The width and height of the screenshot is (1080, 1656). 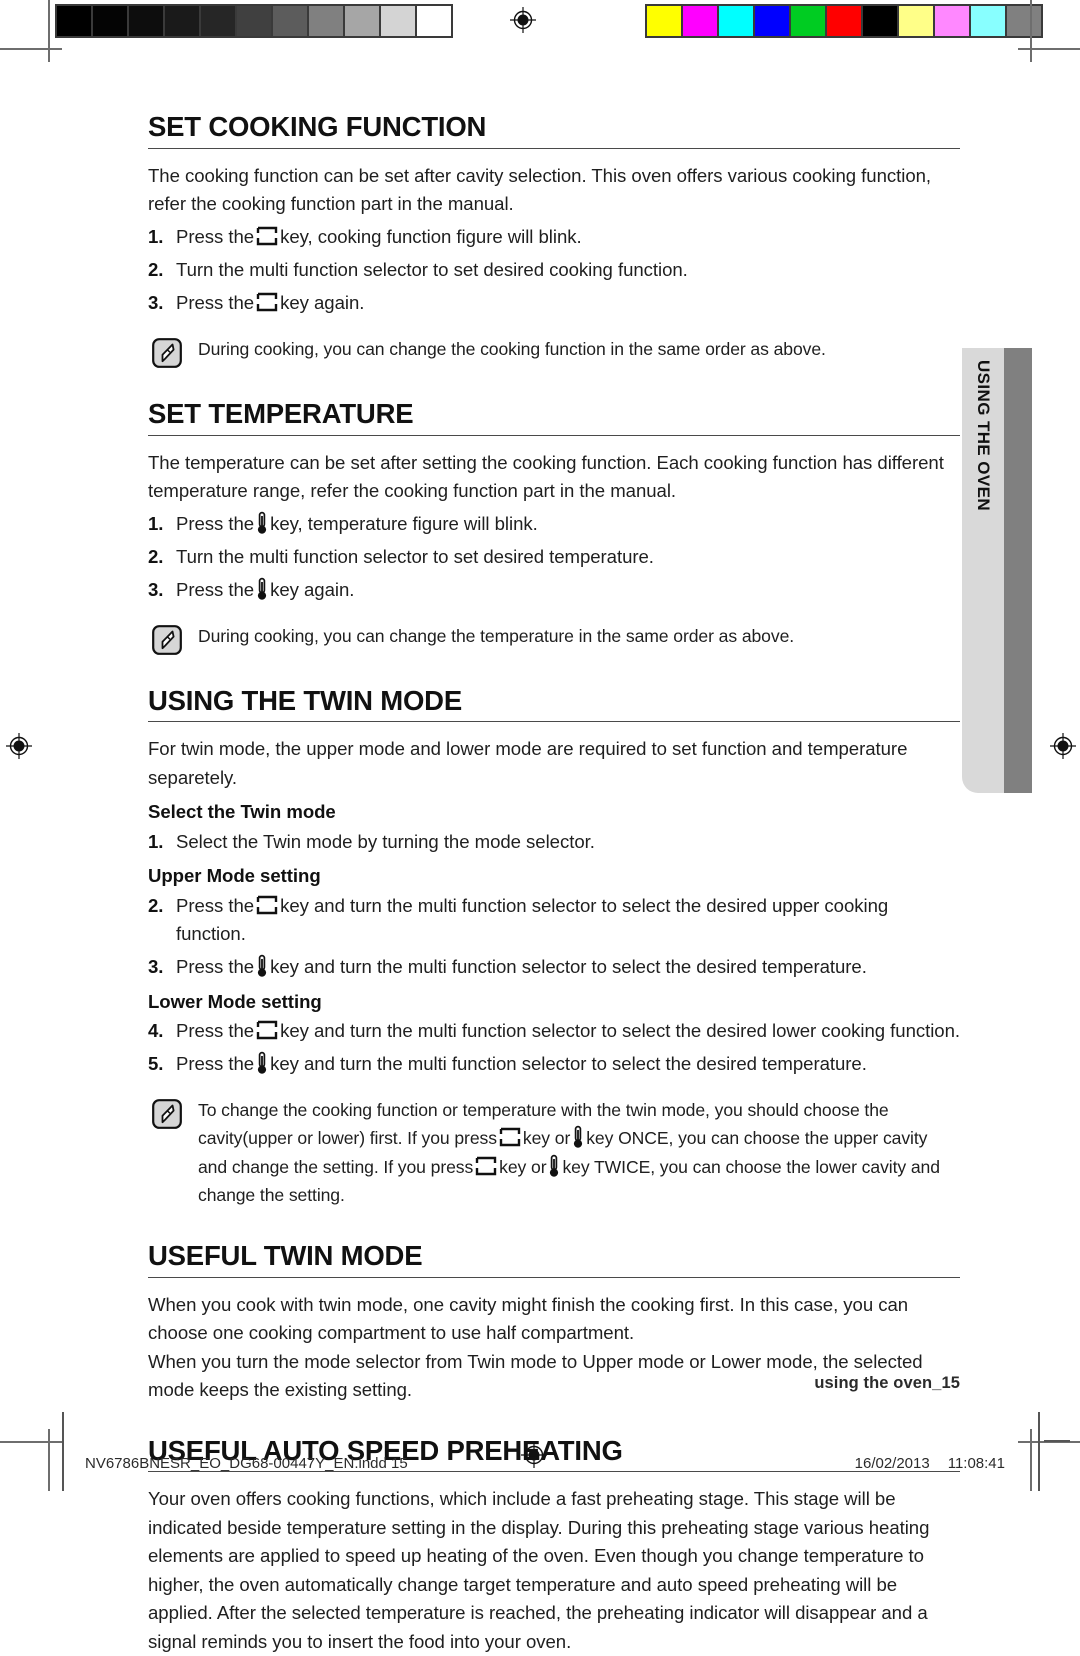 I want to click on step-number: 5., so click(x=156, y=1064).